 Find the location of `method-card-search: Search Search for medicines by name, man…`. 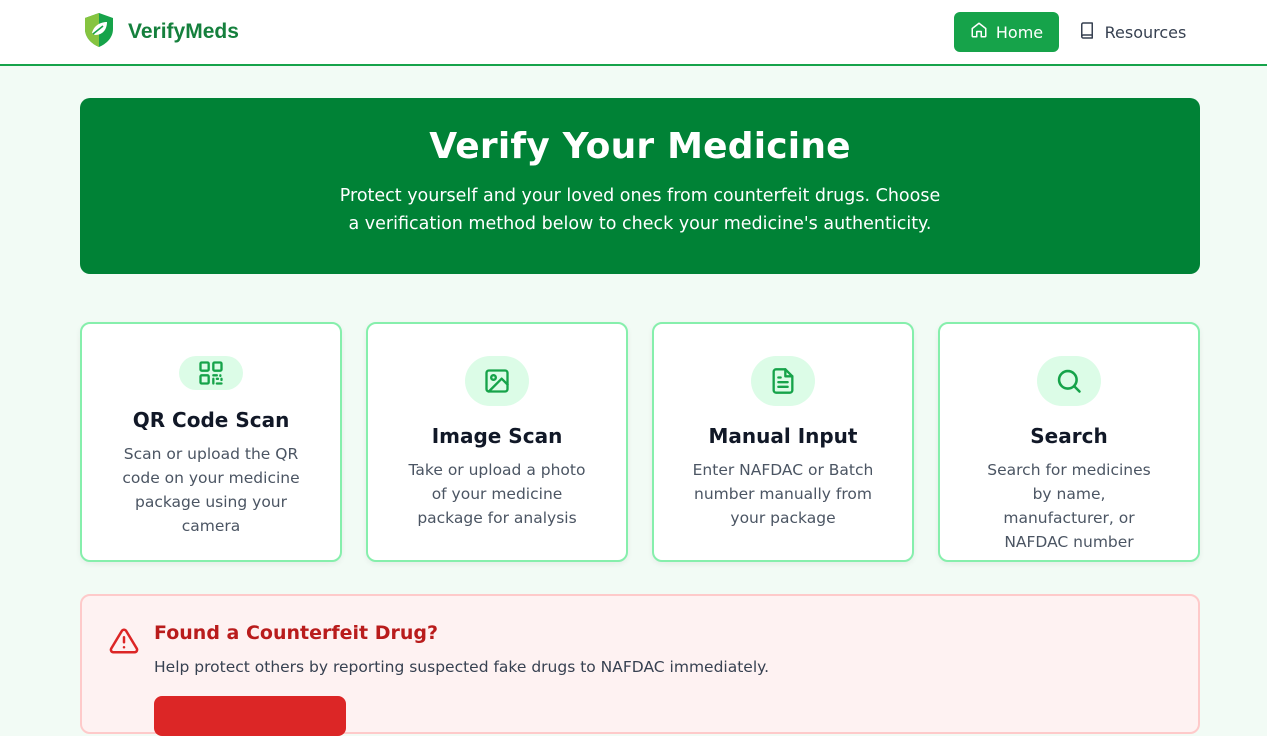

method-card-search: Search Search for medicines by name, man… is located at coordinates (1069, 442).